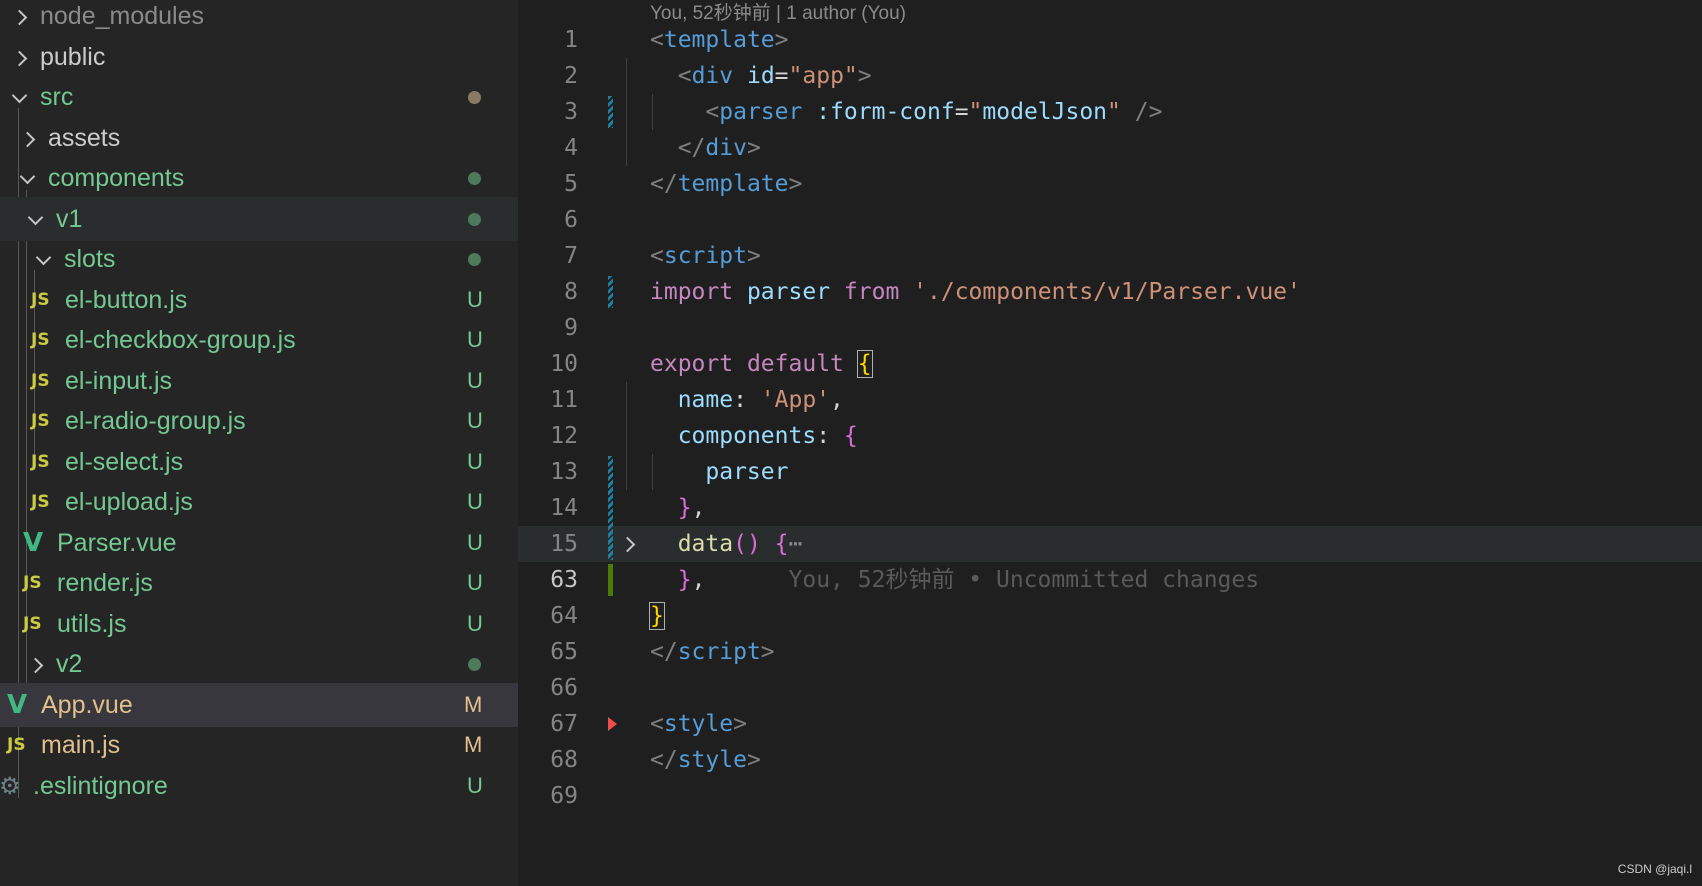 The image size is (1702, 886). What do you see at coordinates (1110, 76) in the screenshot?
I see `code-line: 2 <div id="app">` at bounding box center [1110, 76].